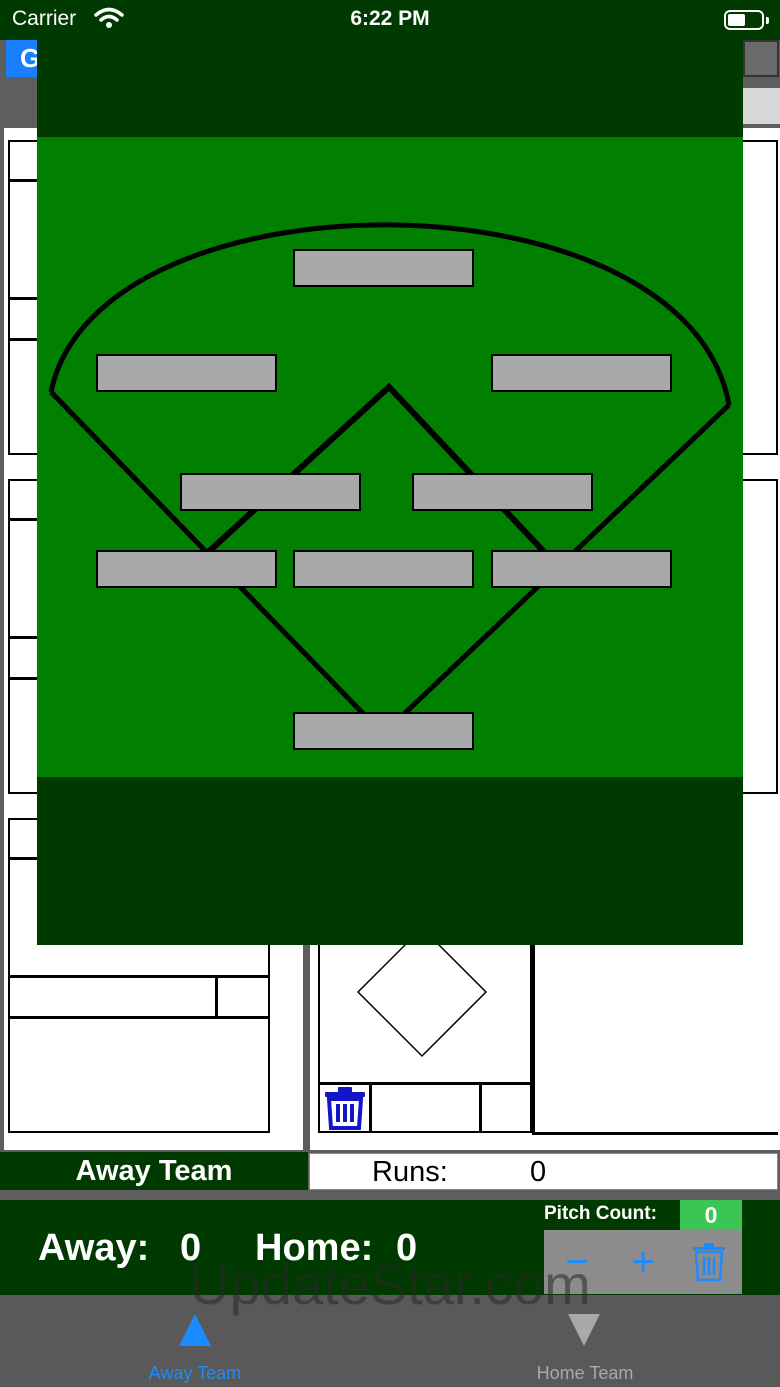  I want to click on overlay-footer, so click(390, 861).